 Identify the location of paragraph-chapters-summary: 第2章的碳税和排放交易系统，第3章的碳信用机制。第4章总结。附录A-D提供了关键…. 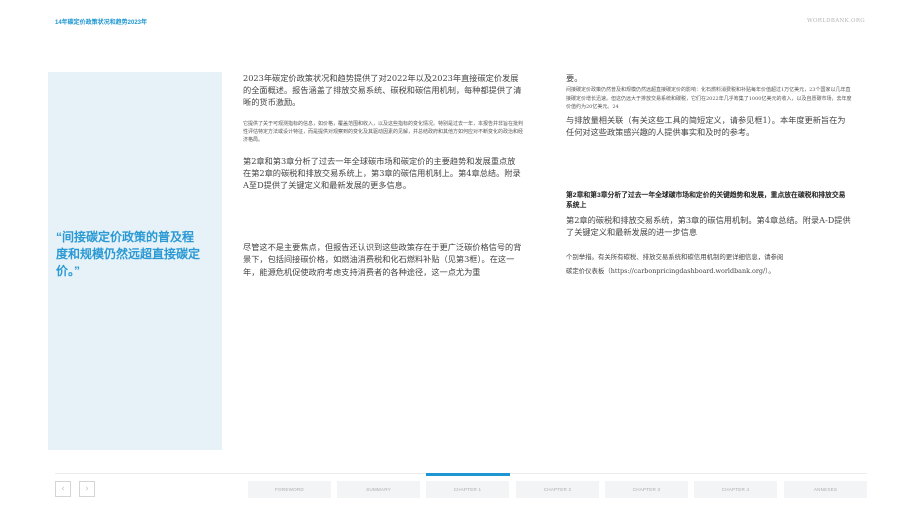
(708, 225).